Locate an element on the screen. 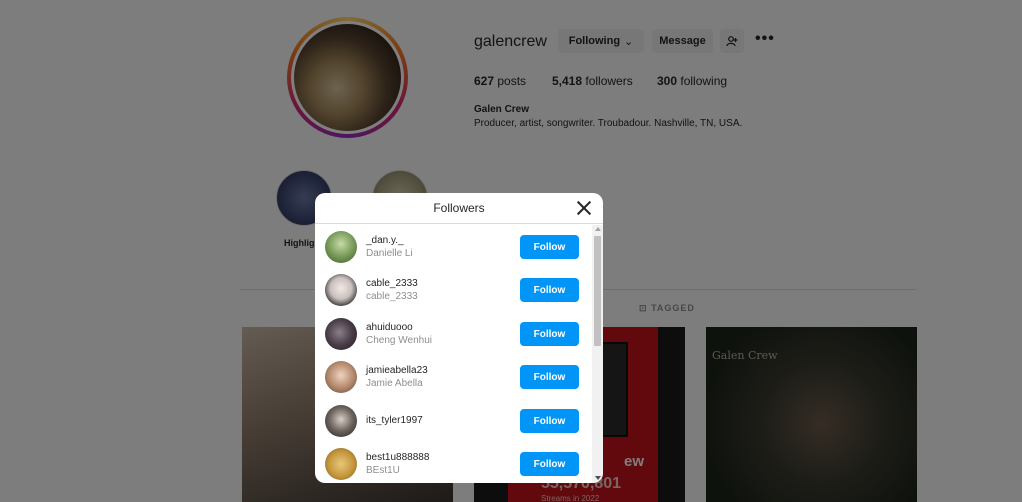 The width and height of the screenshot is (1022, 502). follower-name: BEst1U is located at coordinates (383, 470).